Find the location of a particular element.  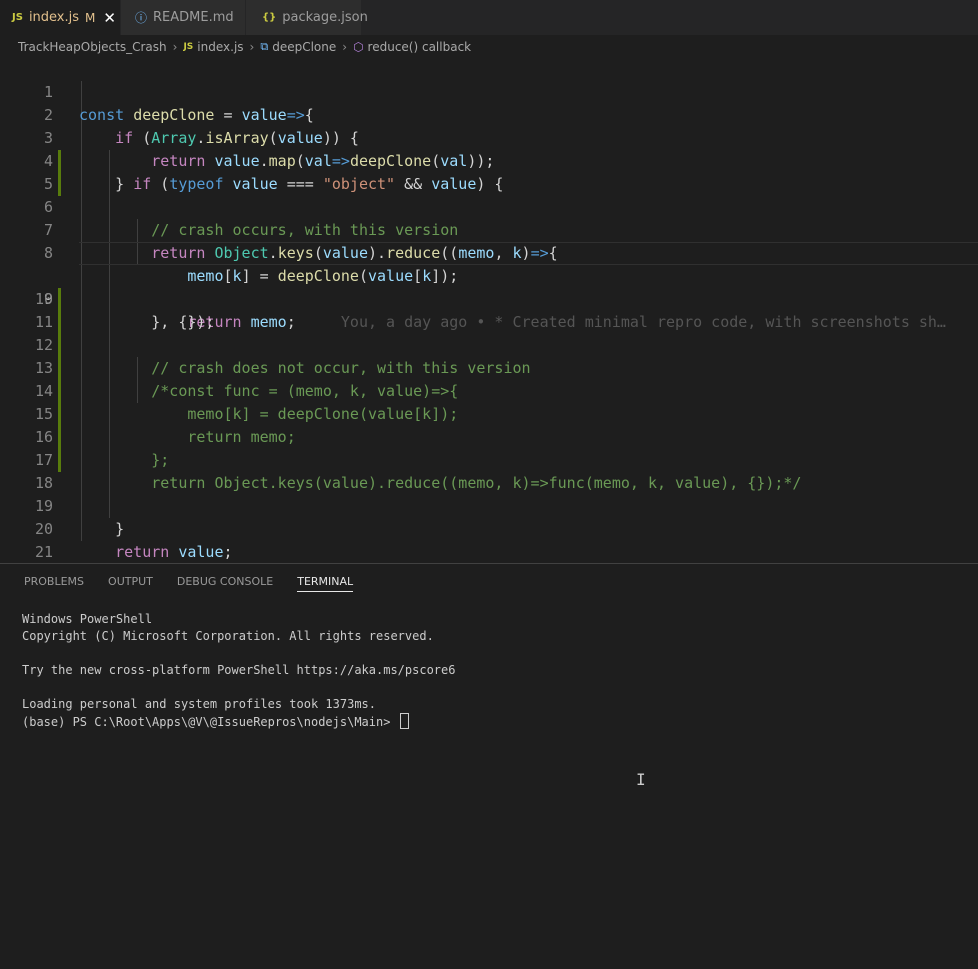

json-file-icon: {} is located at coordinates (269, 17).